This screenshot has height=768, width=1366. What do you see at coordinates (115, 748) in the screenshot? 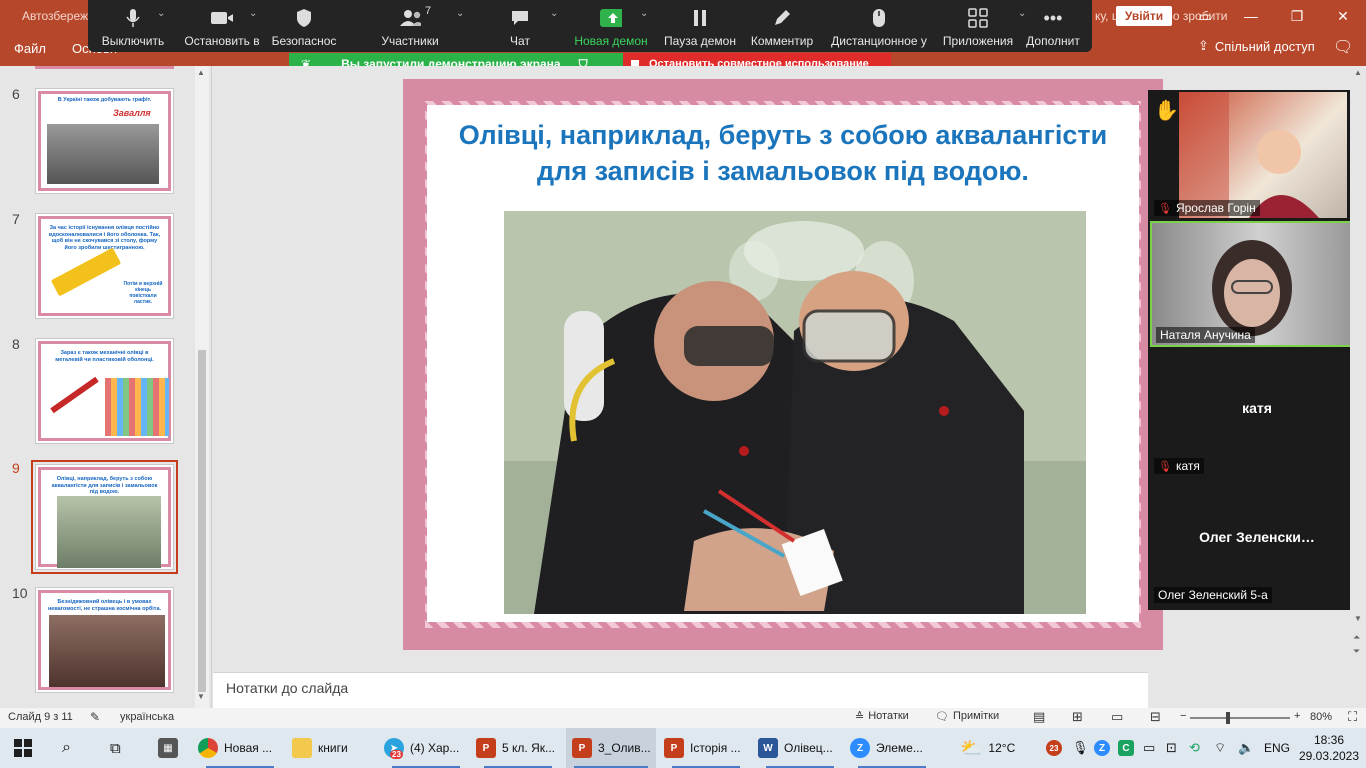
I see `task-view-icon: ⧉` at bounding box center [115, 748].